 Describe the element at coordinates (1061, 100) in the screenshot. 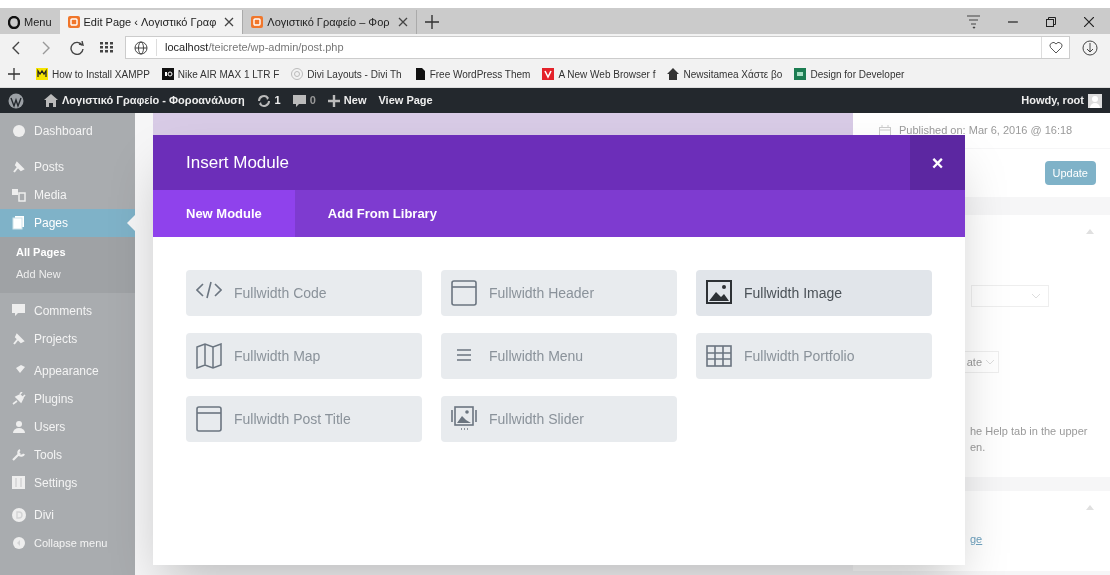

I see `account-link: Howdy, root` at that location.